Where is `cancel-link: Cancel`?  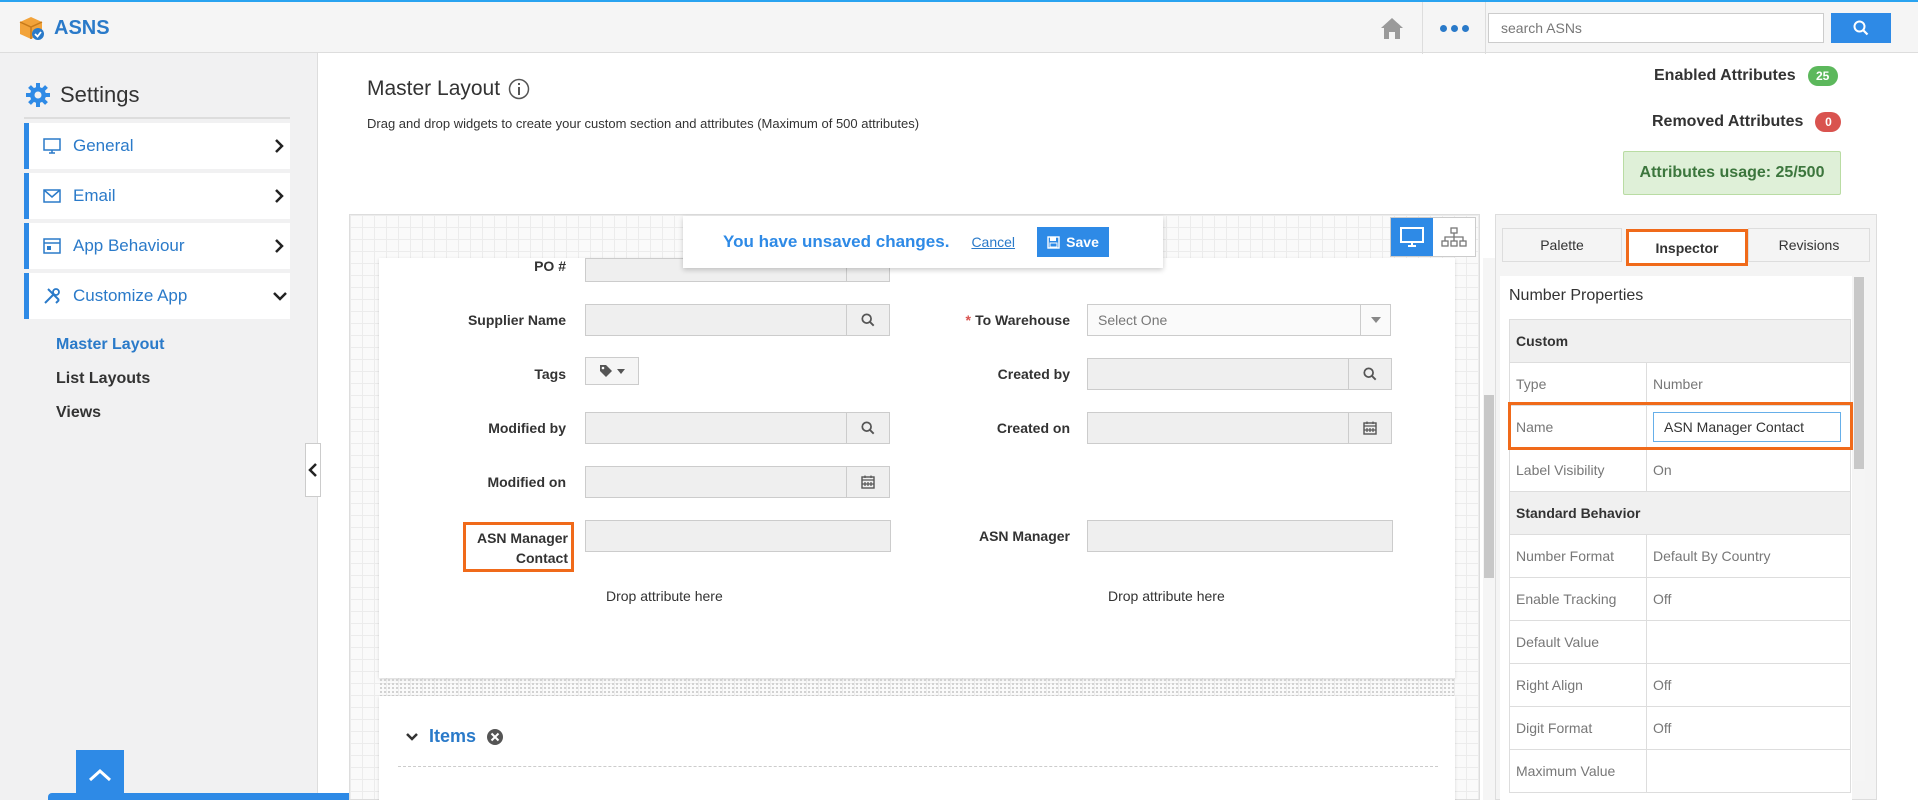 cancel-link: Cancel is located at coordinates (993, 242).